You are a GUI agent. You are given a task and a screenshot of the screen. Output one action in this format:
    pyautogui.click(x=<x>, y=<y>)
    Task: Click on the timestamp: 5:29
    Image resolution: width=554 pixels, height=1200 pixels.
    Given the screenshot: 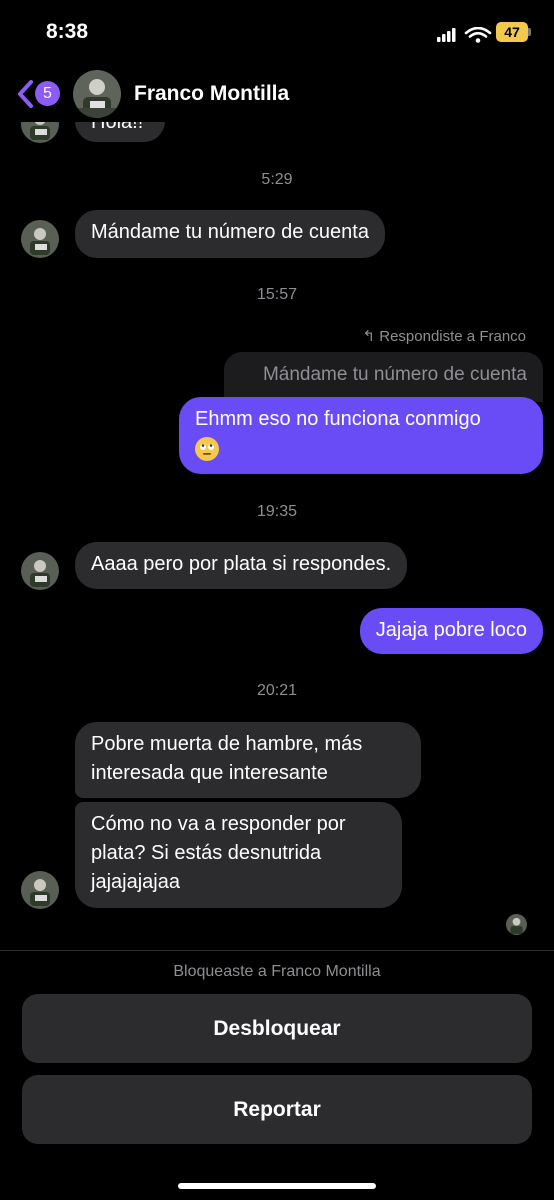 What is the action you would take?
    pyautogui.click(x=277, y=179)
    